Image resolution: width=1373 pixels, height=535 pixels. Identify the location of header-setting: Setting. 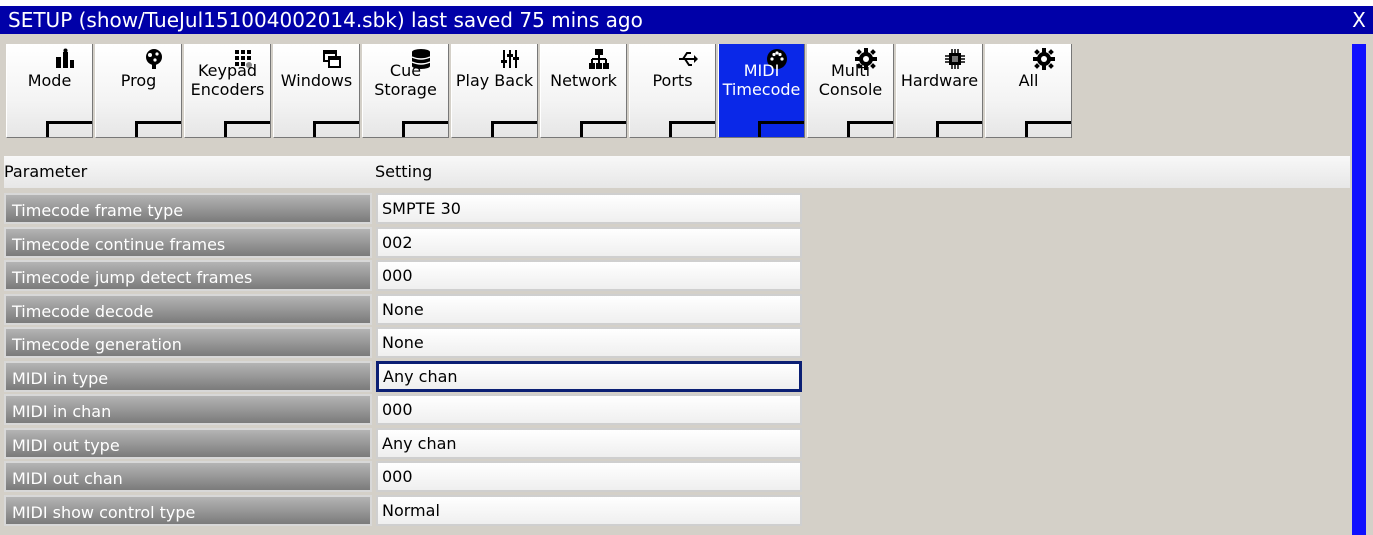
(404, 171).